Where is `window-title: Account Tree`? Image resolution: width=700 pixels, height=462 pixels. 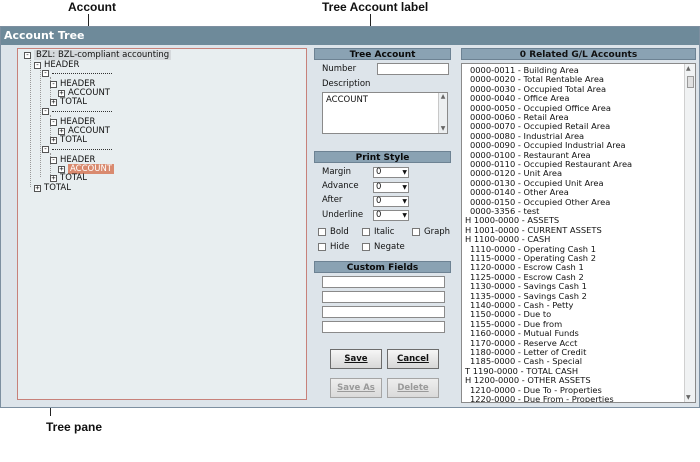
window-title: Account Tree is located at coordinates (350, 36).